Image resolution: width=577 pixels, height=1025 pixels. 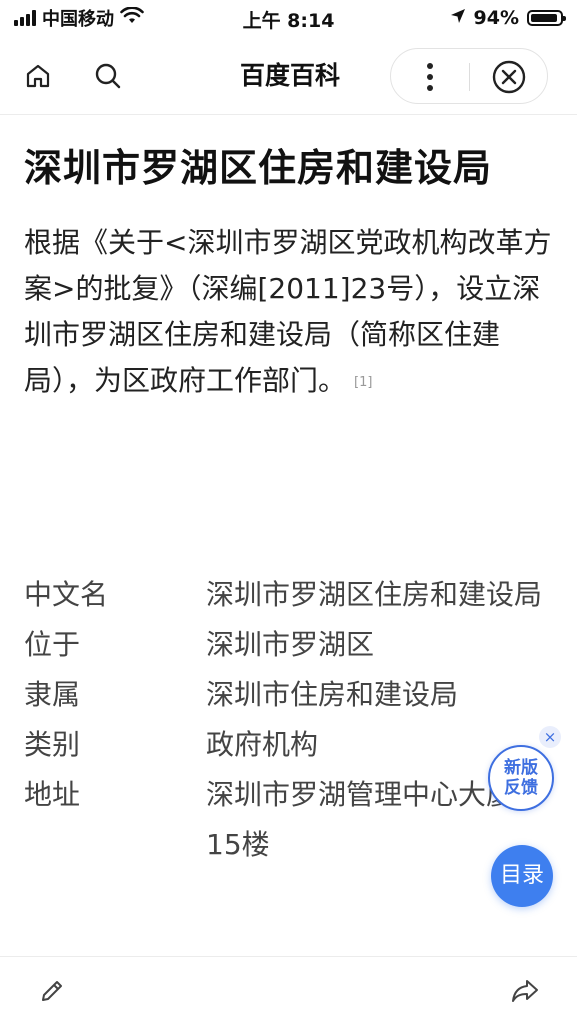 I want to click on reference-link: [1], so click(x=363, y=382).